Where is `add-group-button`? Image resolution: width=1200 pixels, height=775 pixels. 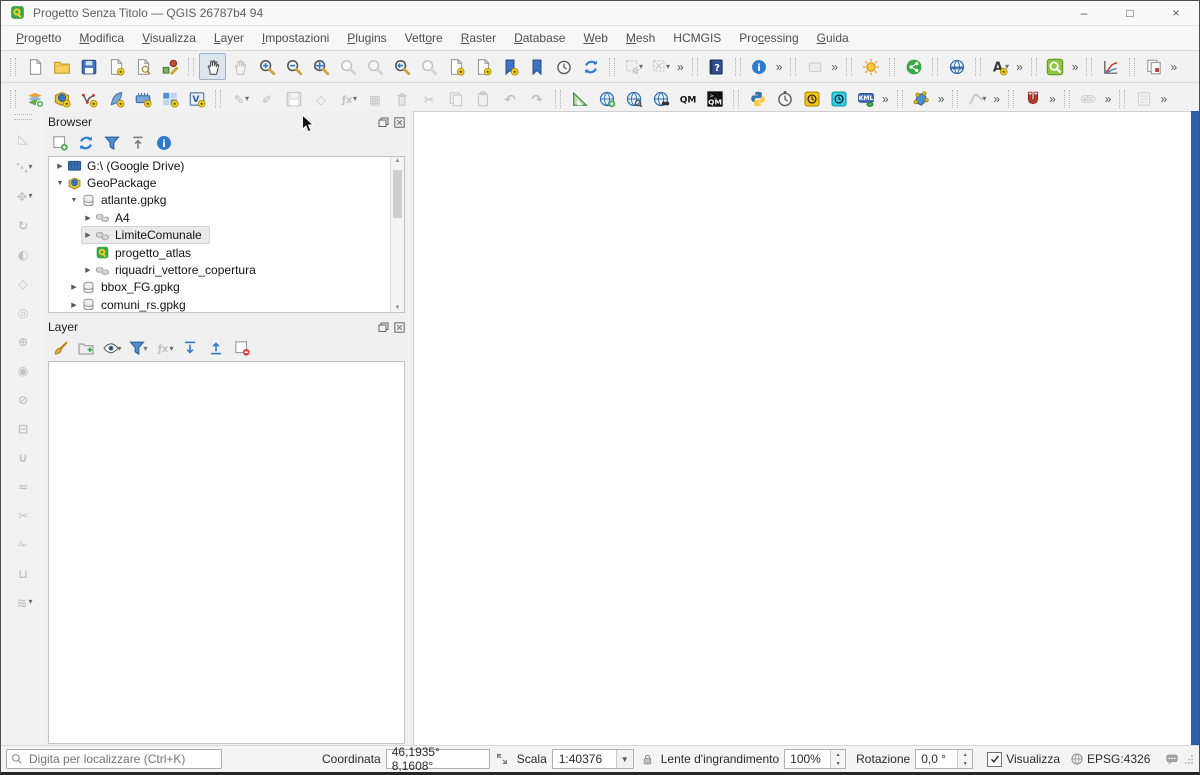 add-group-button is located at coordinates (86, 348).